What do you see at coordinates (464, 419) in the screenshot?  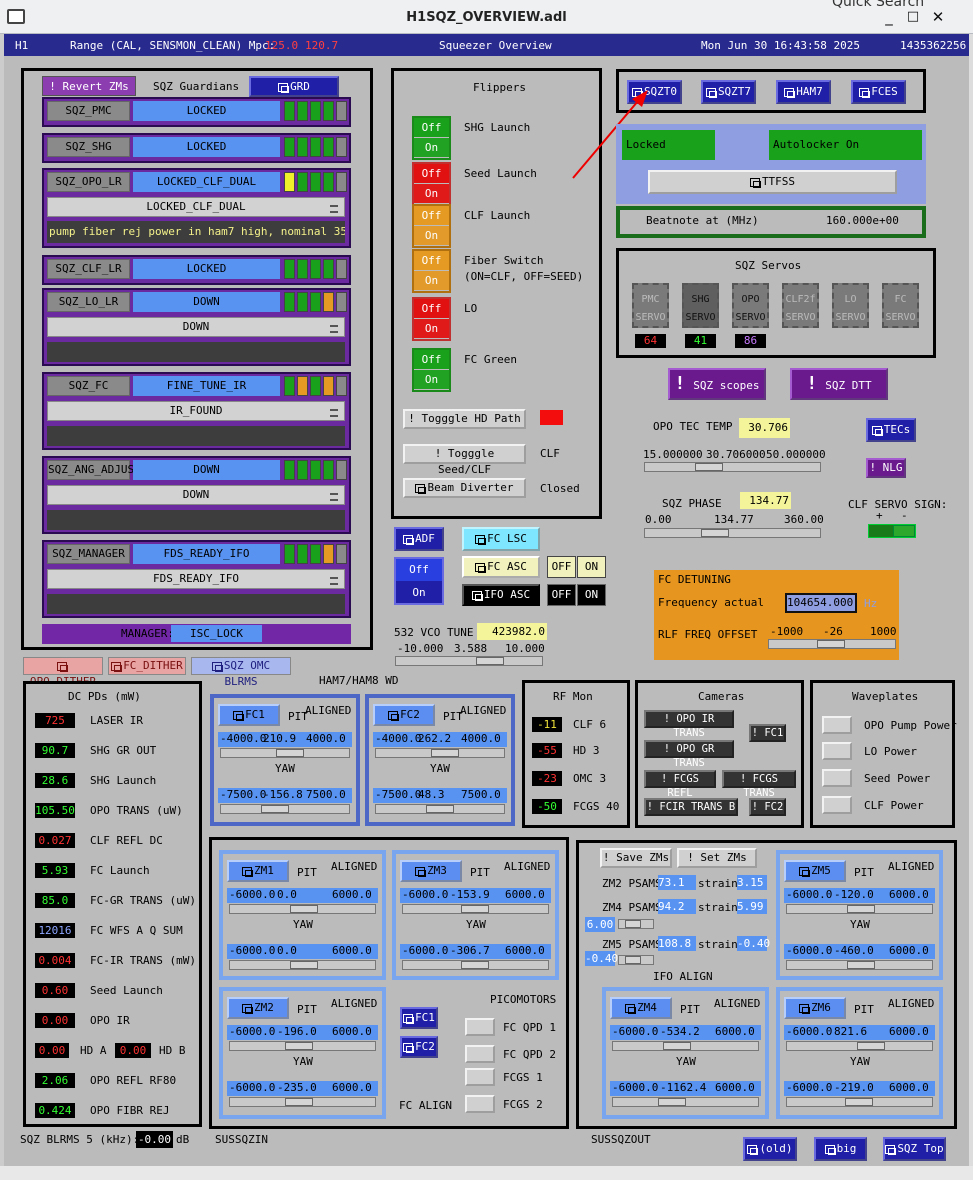 I see `toggle-hd-path-button: ! Togggle HD Path` at bounding box center [464, 419].